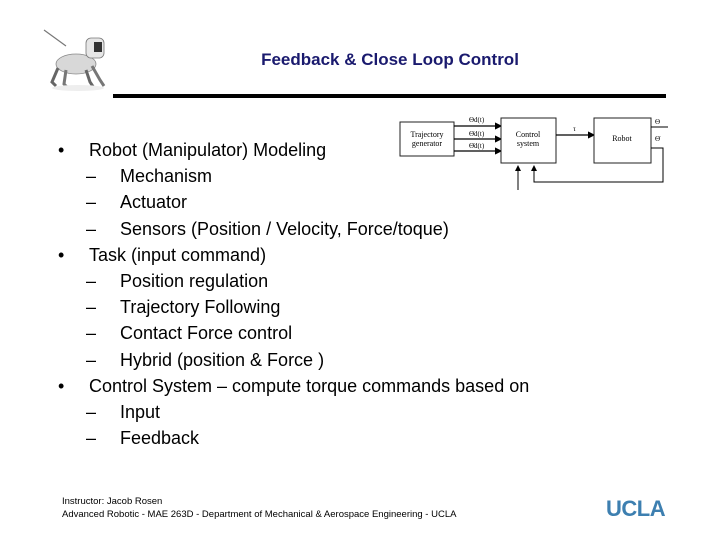  I want to click on ucla-logo: UCLA, so click(636, 508).